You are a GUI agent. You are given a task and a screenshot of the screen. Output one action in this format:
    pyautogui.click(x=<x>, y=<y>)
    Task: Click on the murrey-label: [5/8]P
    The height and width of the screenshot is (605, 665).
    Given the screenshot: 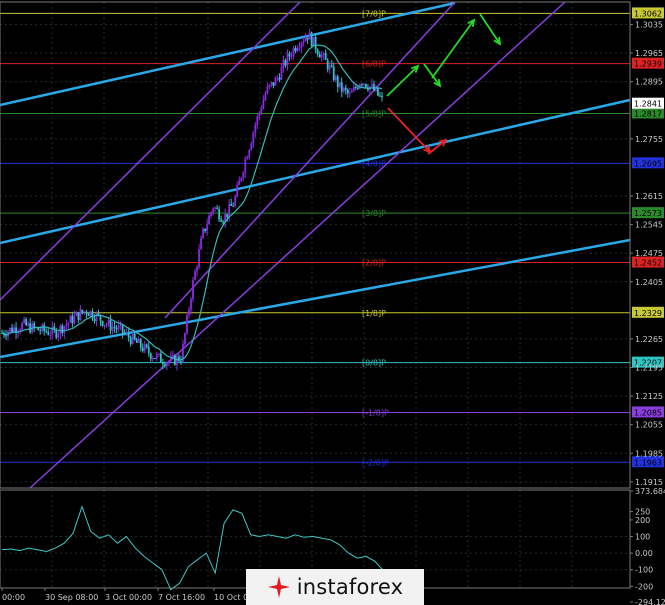 What is the action you would take?
    pyautogui.click(x=374, y=113)
    